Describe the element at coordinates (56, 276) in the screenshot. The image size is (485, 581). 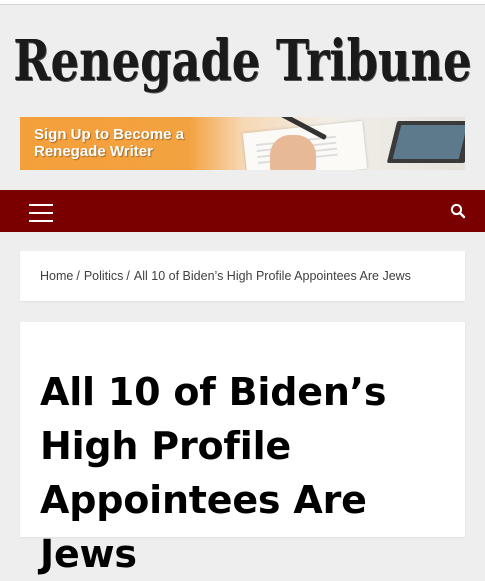
I see `breadcrumb-home-link: Home` at that location.